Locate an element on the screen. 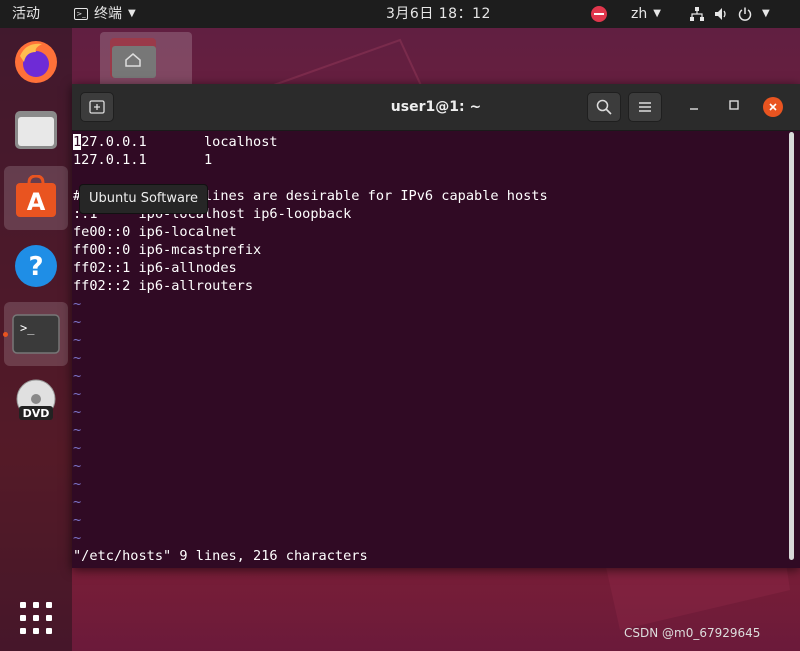  dock-item-help: ? is located at coordinates (36, 266).